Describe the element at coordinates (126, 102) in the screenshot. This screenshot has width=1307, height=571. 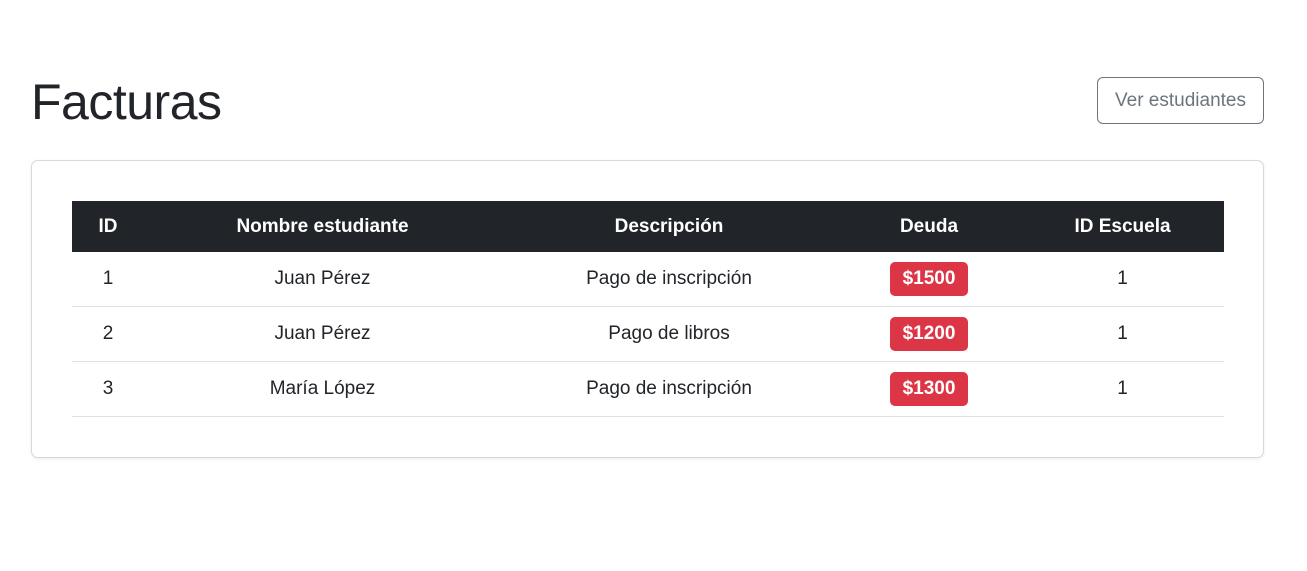
I see `page-title: Facturas` at that location.